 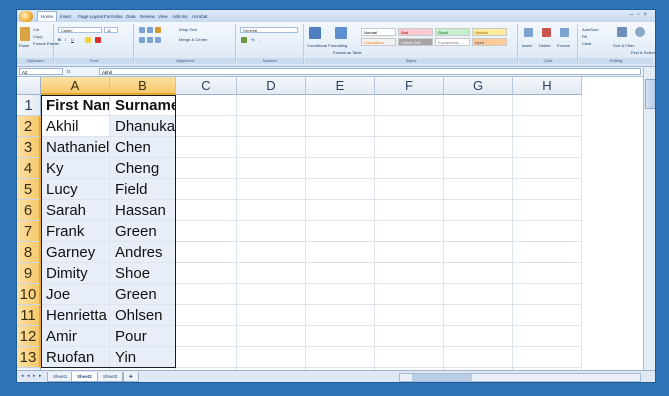 I want to click on vertical-scroll-thumb, so click(x=650, y=94).